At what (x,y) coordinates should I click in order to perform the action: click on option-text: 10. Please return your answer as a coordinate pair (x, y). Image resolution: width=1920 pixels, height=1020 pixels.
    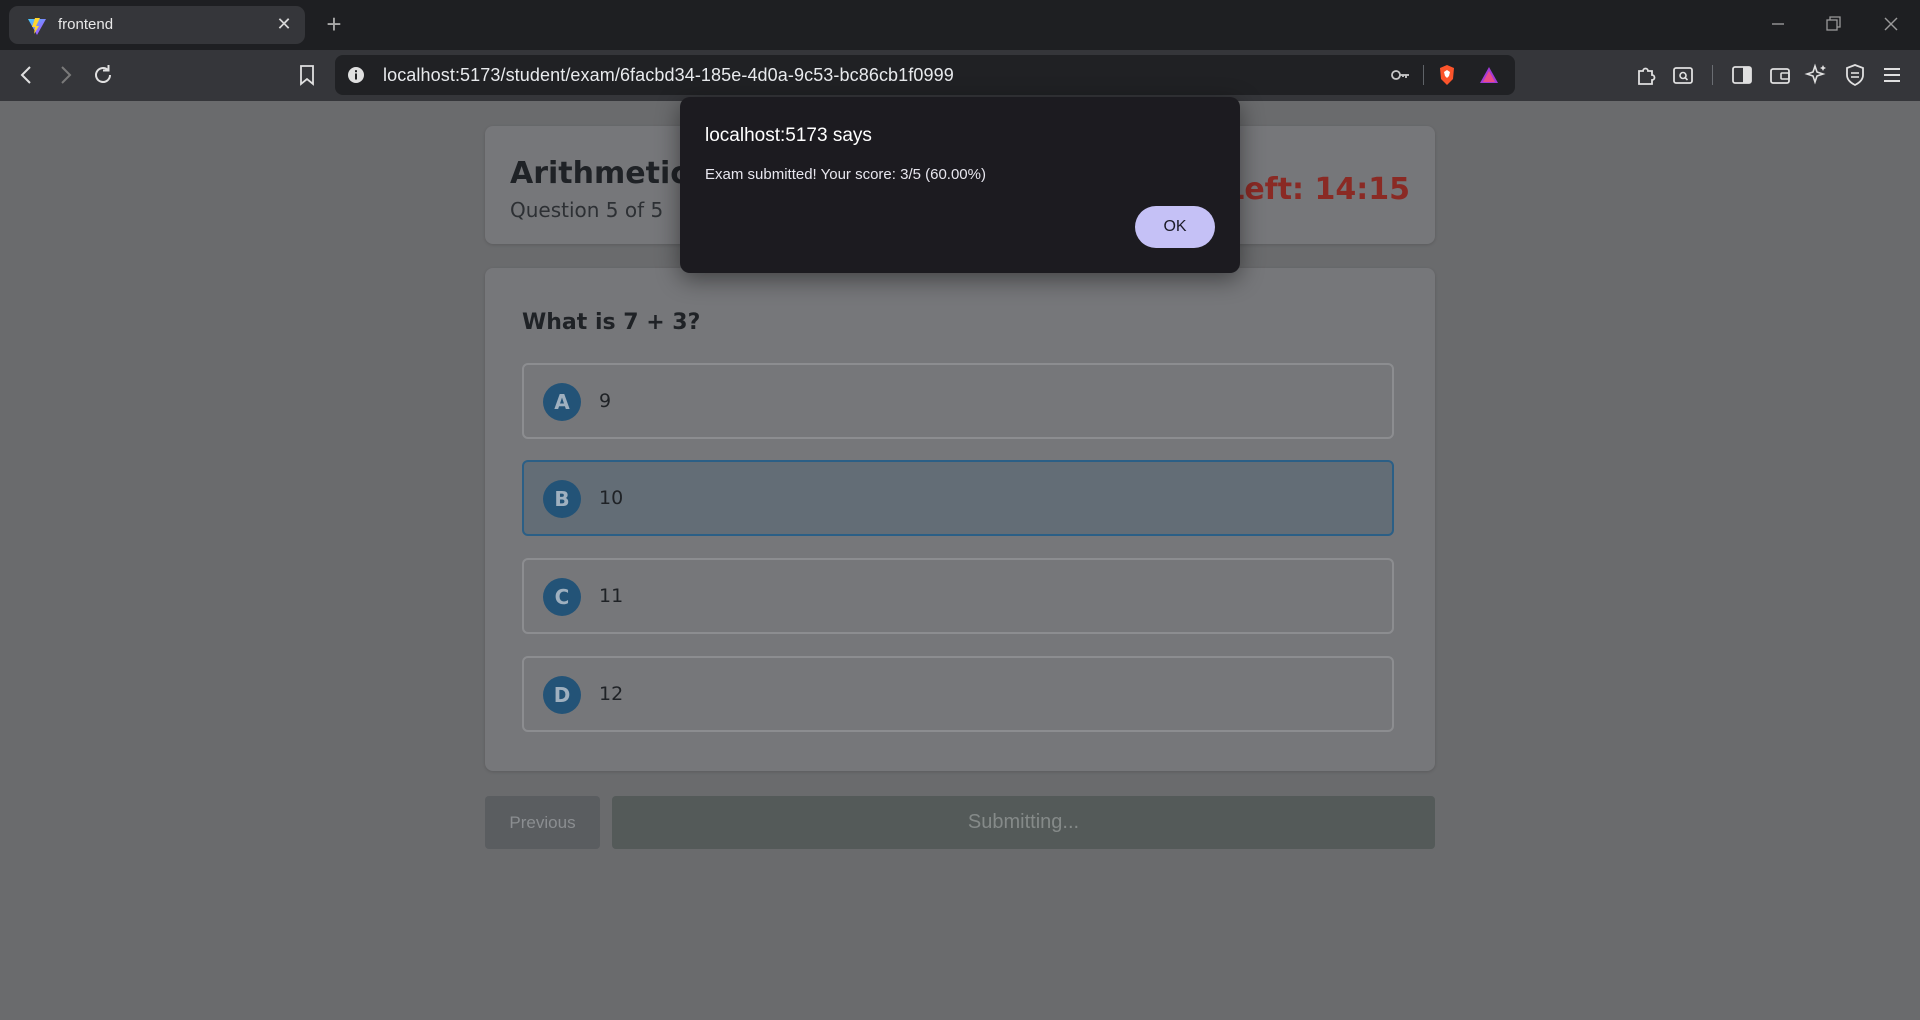
    Looking at the image, I should click on (611, 498).